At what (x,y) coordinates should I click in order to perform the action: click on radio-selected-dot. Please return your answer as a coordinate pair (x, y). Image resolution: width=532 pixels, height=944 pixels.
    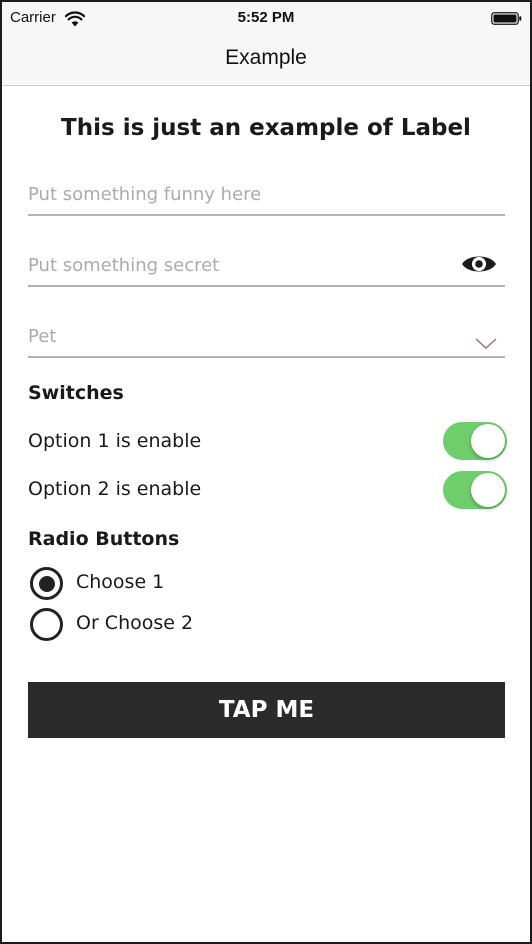
    Looking at the image, I should click on (46, 583).